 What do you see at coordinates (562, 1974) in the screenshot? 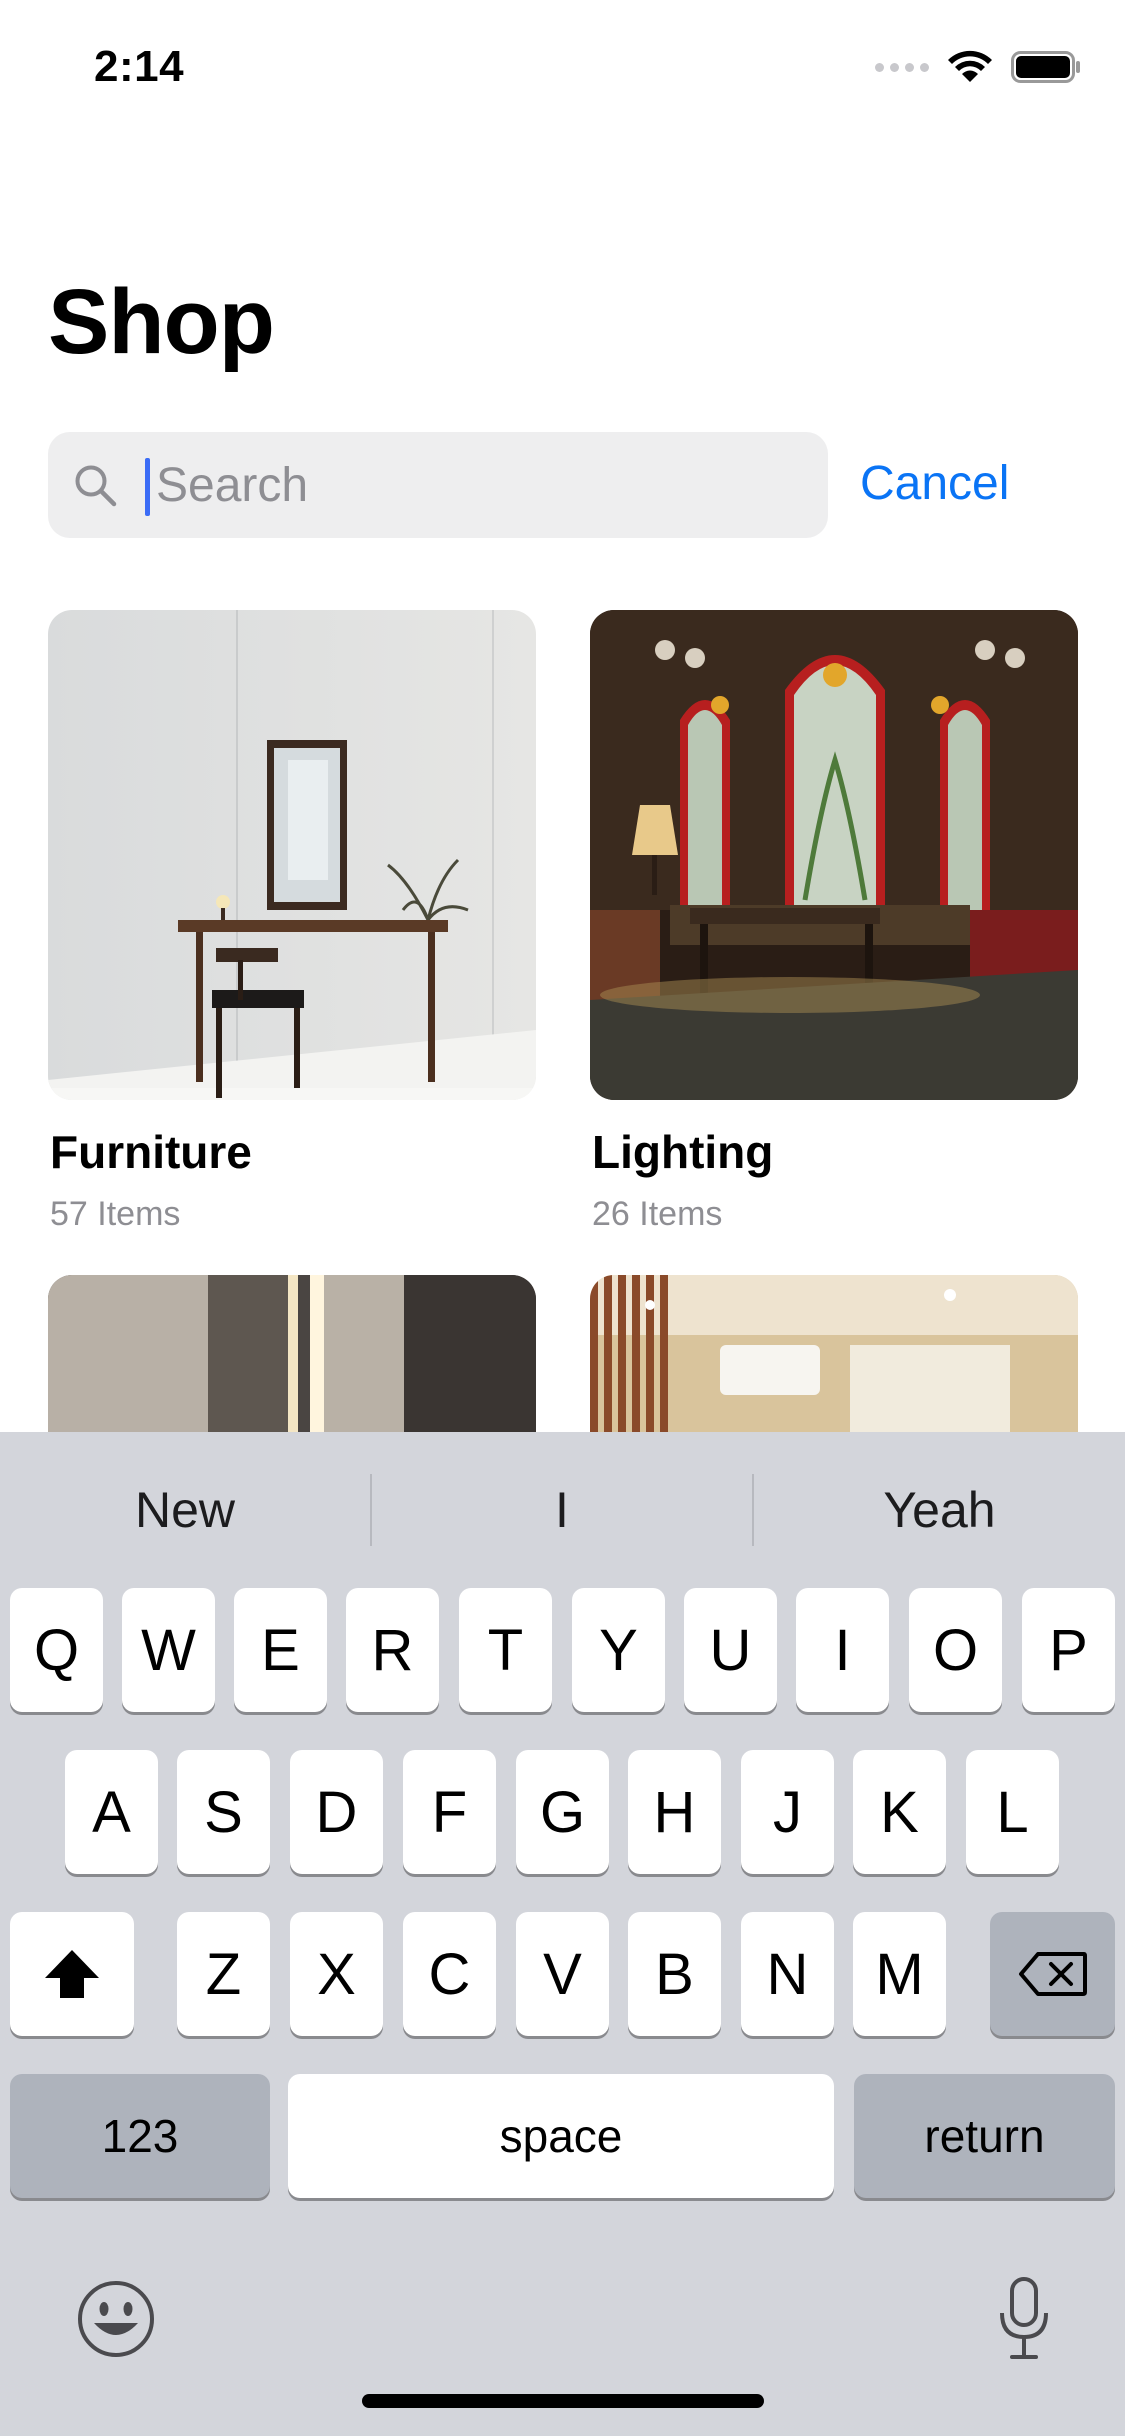
I see `key-v: V` at bounding box center [562, 1974].